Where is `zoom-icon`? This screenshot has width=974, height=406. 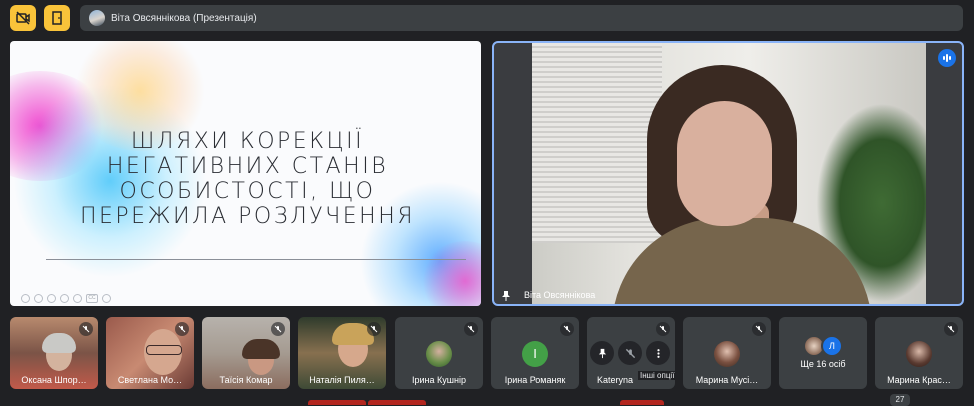 zoom-icon is located at coordinates (64, 298).